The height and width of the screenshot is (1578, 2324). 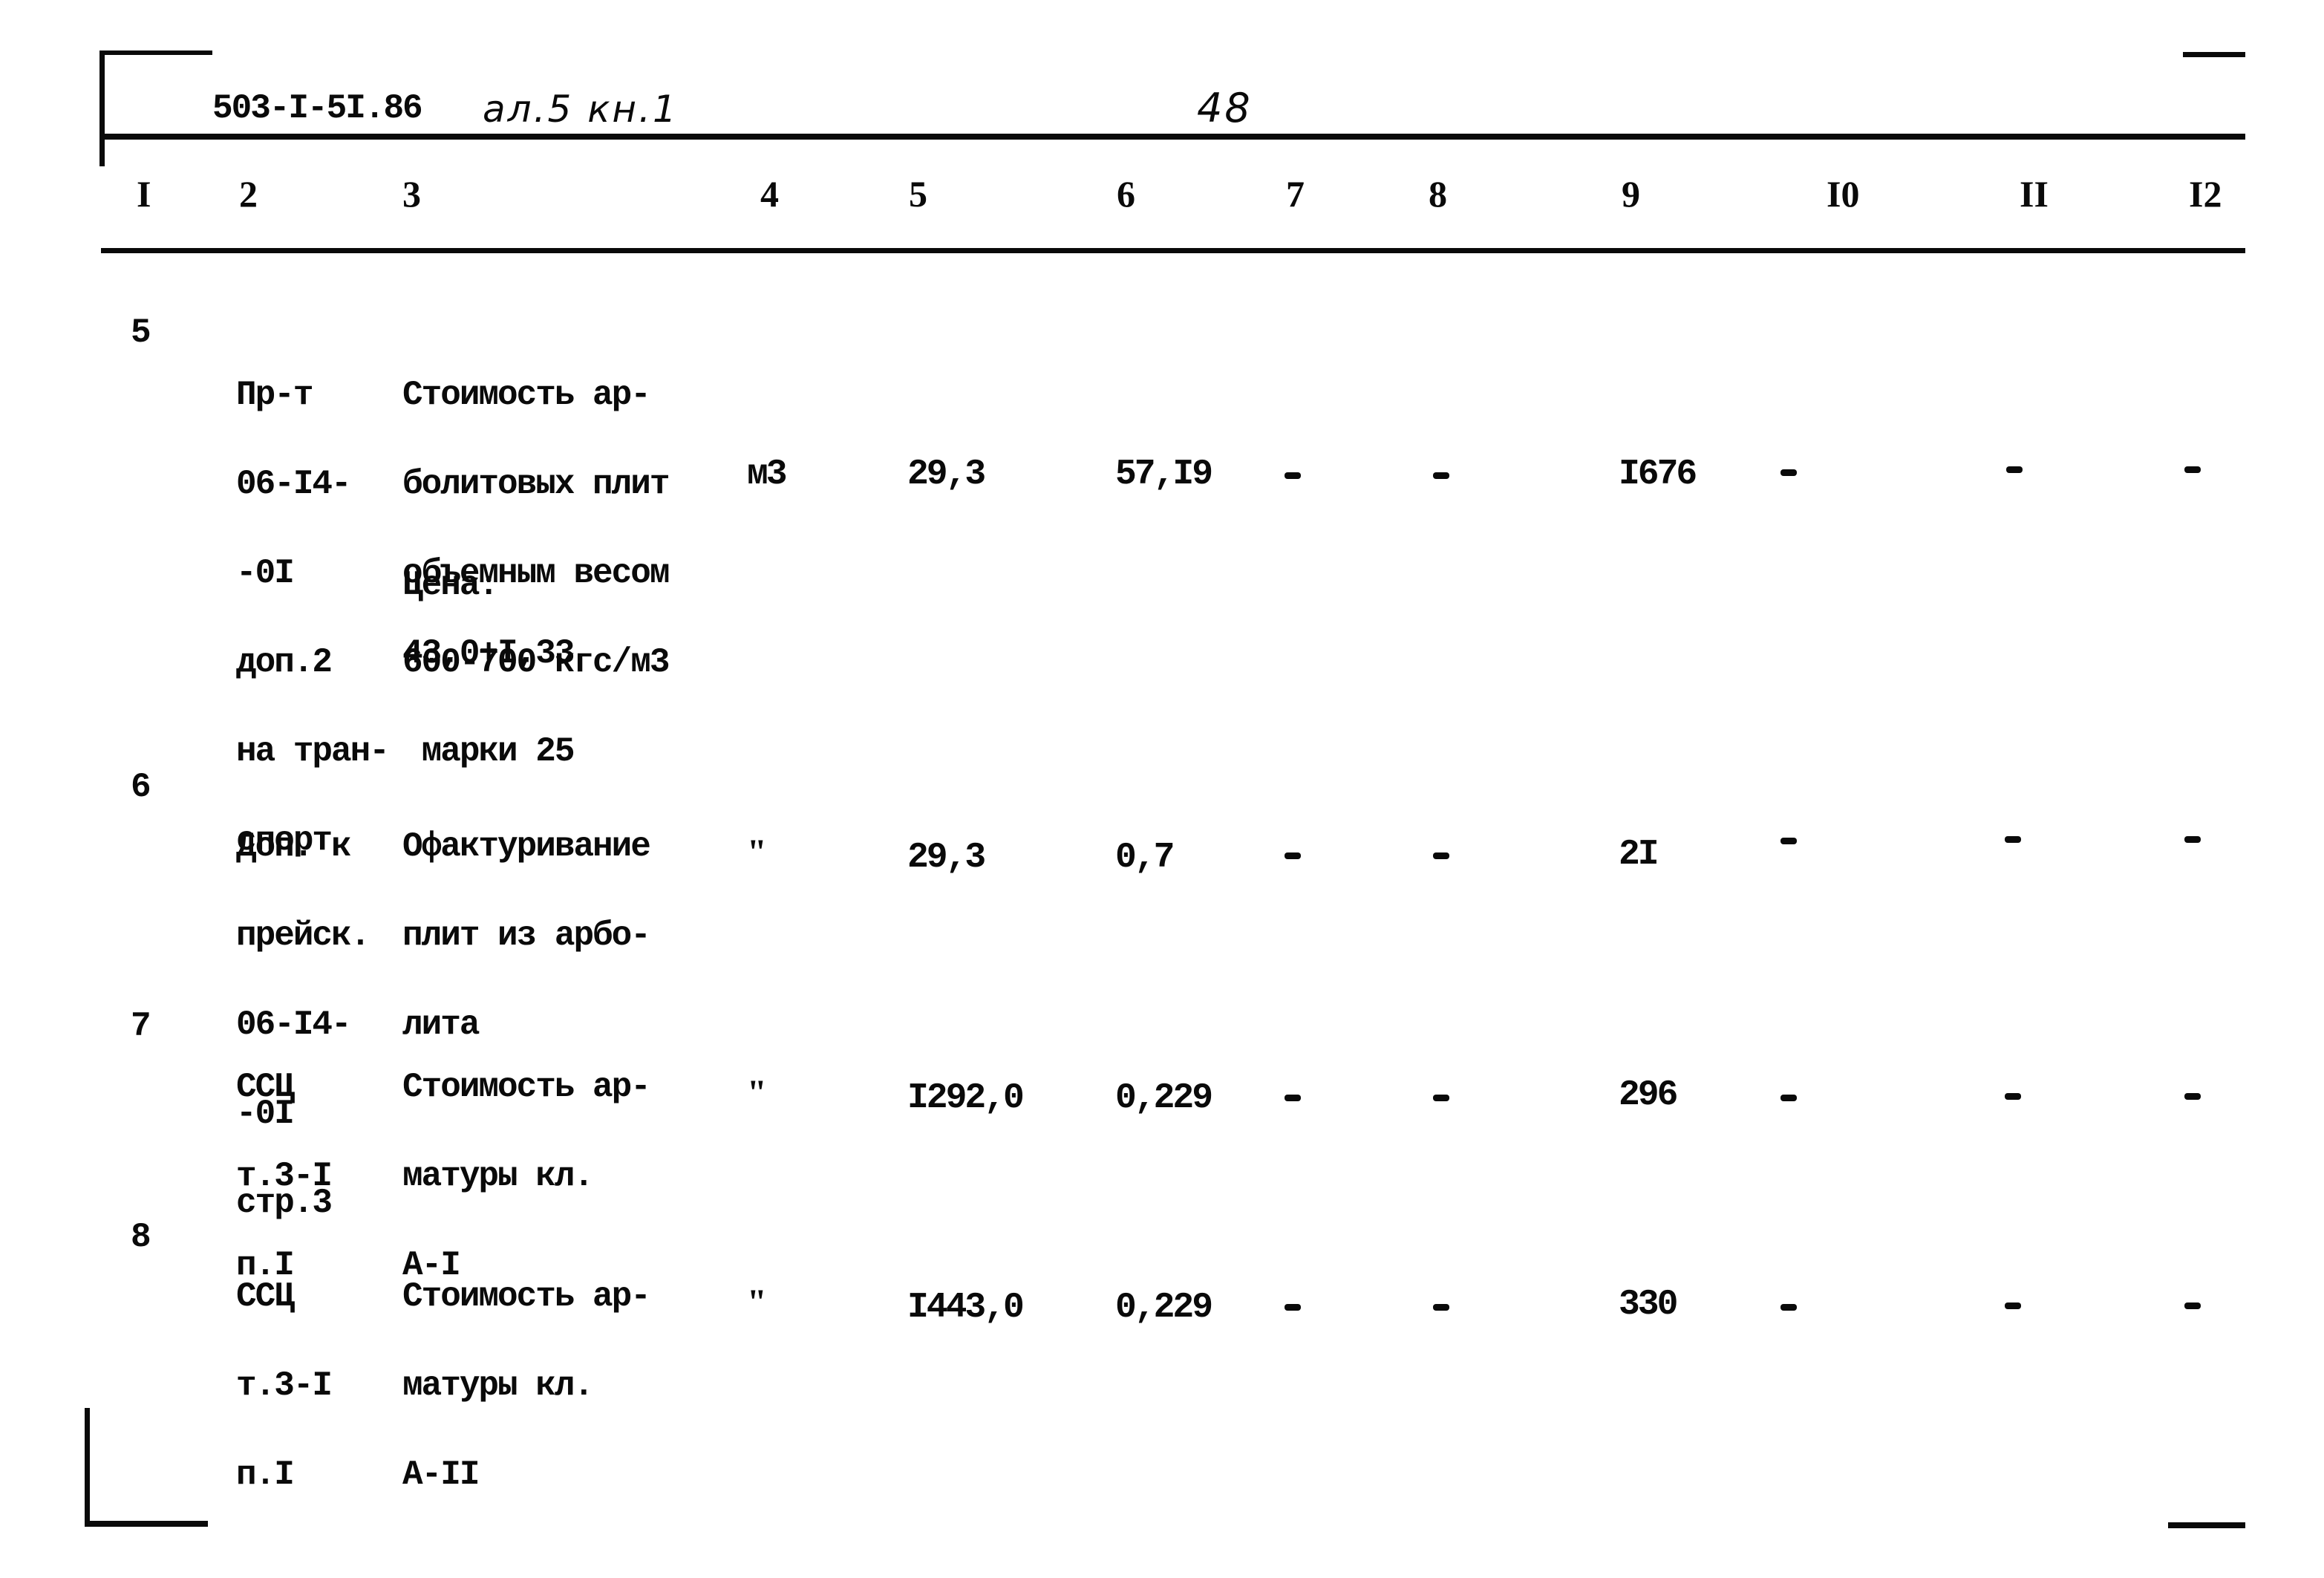 What do you see at coordinates (2206, 1525) in the screenshot?
I see `frame-corner-bottom-right` at bounding box center [2206, 1525].